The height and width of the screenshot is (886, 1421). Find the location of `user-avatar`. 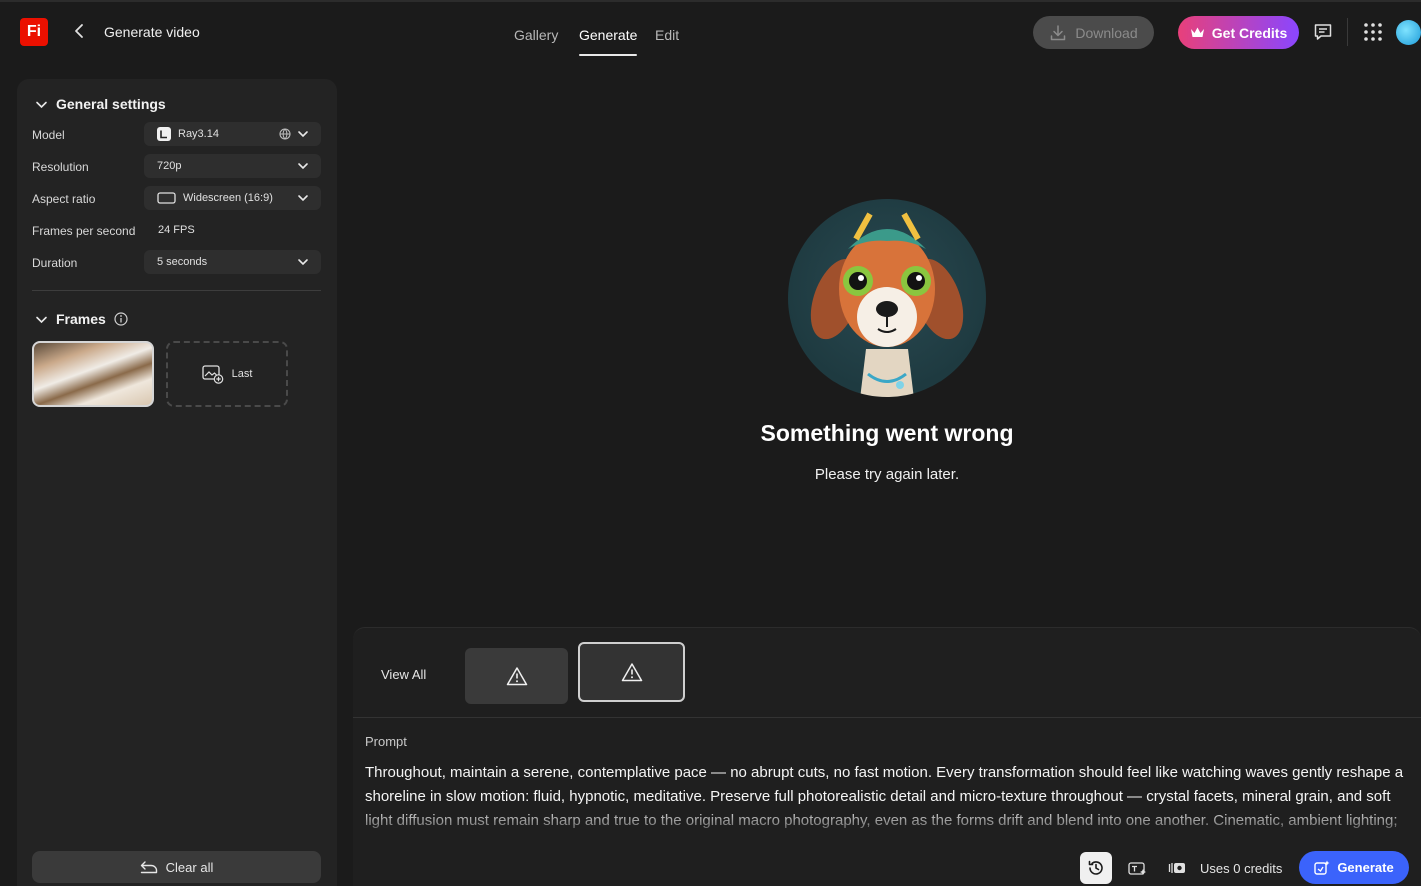

user-avatar is located at coordinates (1408, 32).